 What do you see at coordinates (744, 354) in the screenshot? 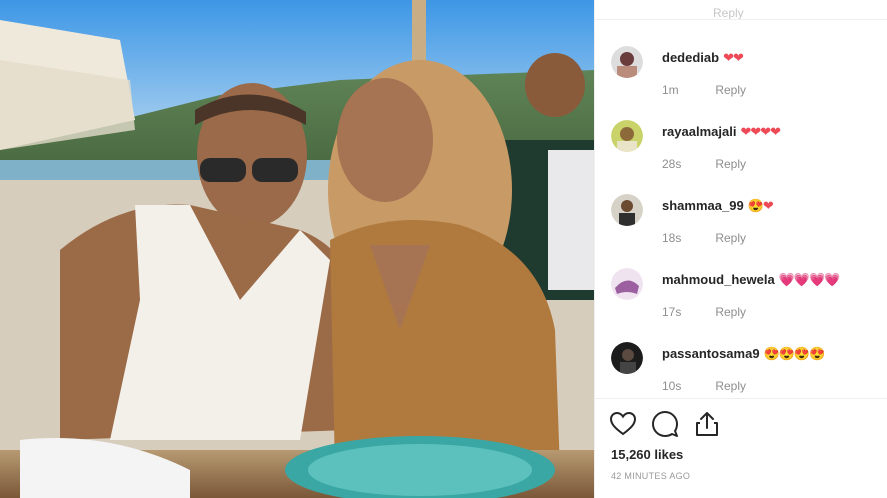
I see `comment-username: passantosama9 😍😍😍😍` at bounding box center [744, 354].